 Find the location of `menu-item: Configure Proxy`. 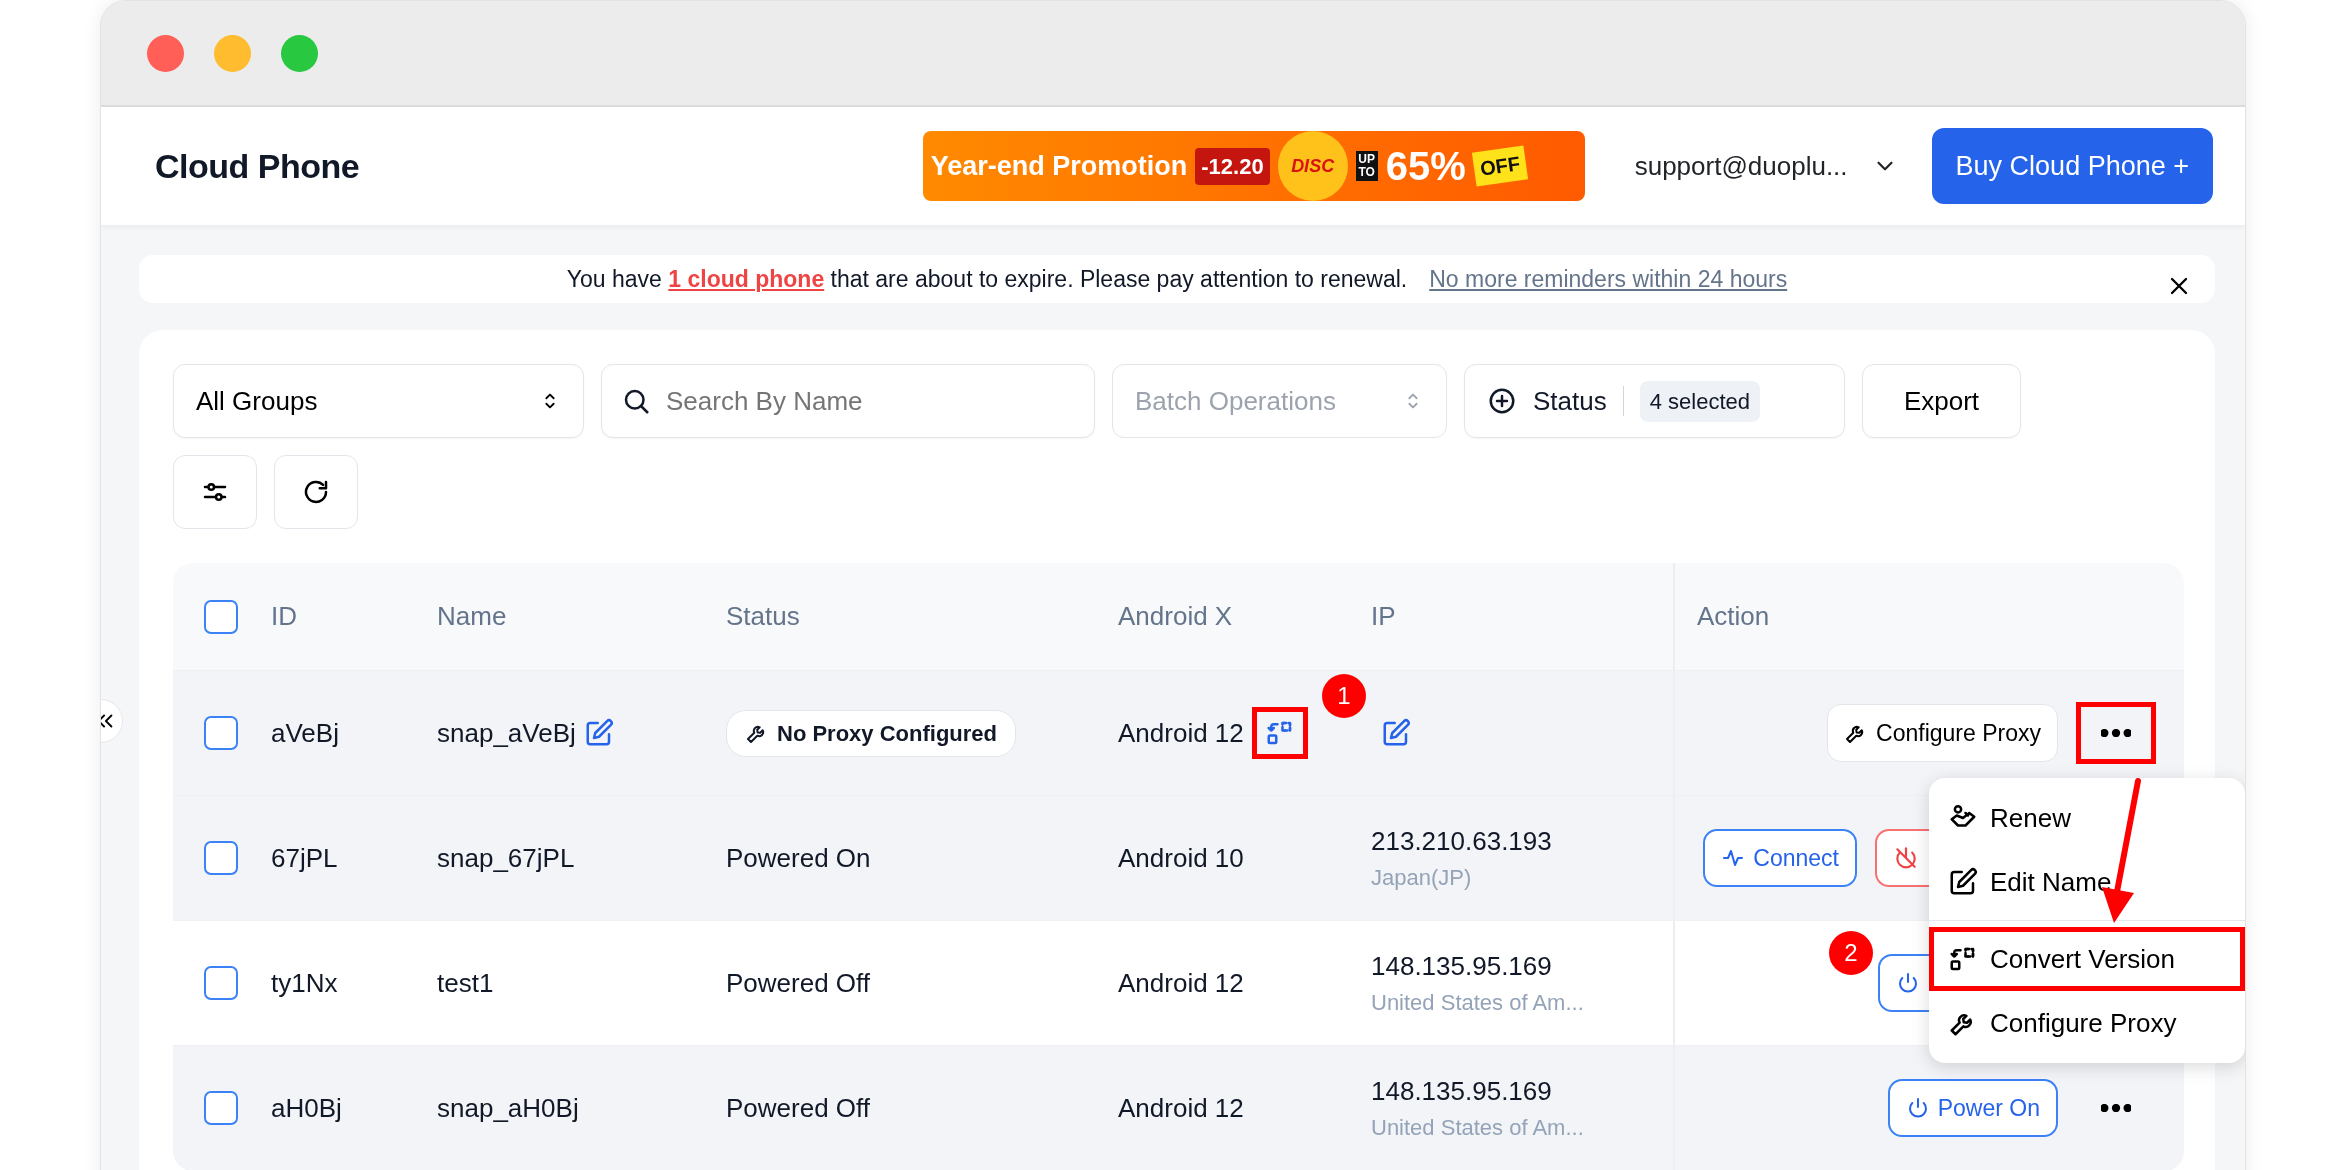

menu-item: Configure Proxy is located at coordinates (2087, 1023).